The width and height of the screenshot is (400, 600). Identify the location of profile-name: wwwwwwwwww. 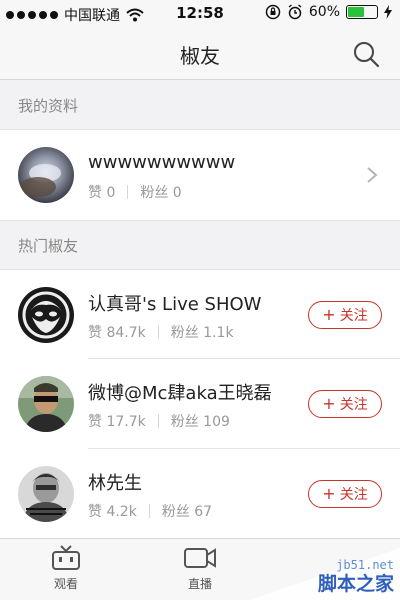
(162, 162).